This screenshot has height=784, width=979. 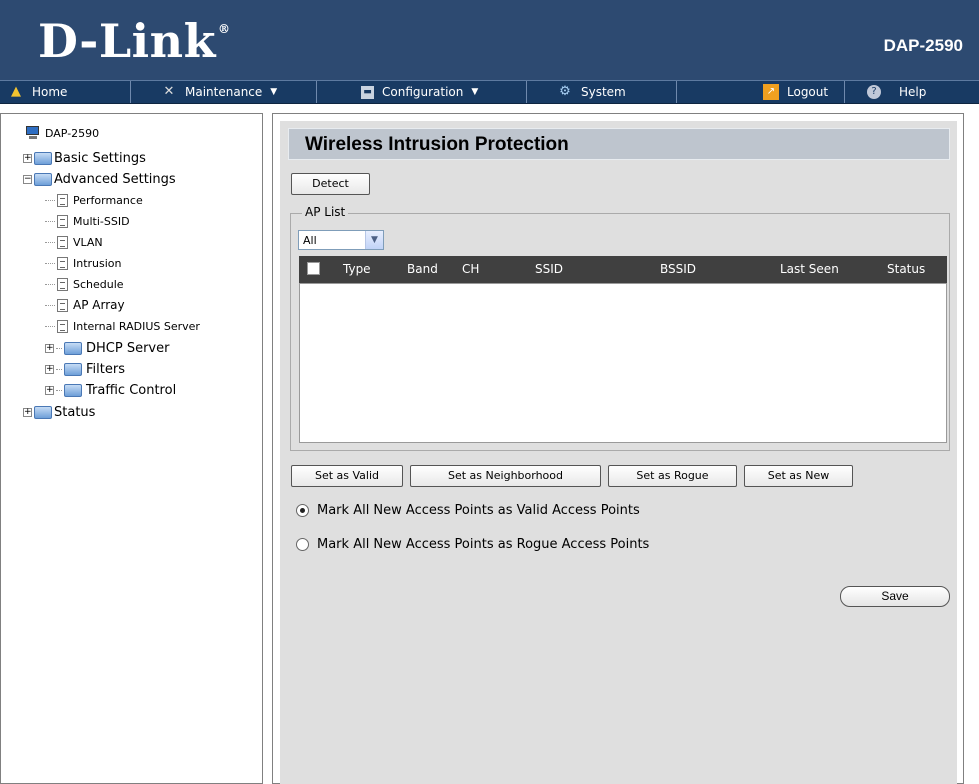 I want to click on tree-status: + Status, so click(x=59, y=412).